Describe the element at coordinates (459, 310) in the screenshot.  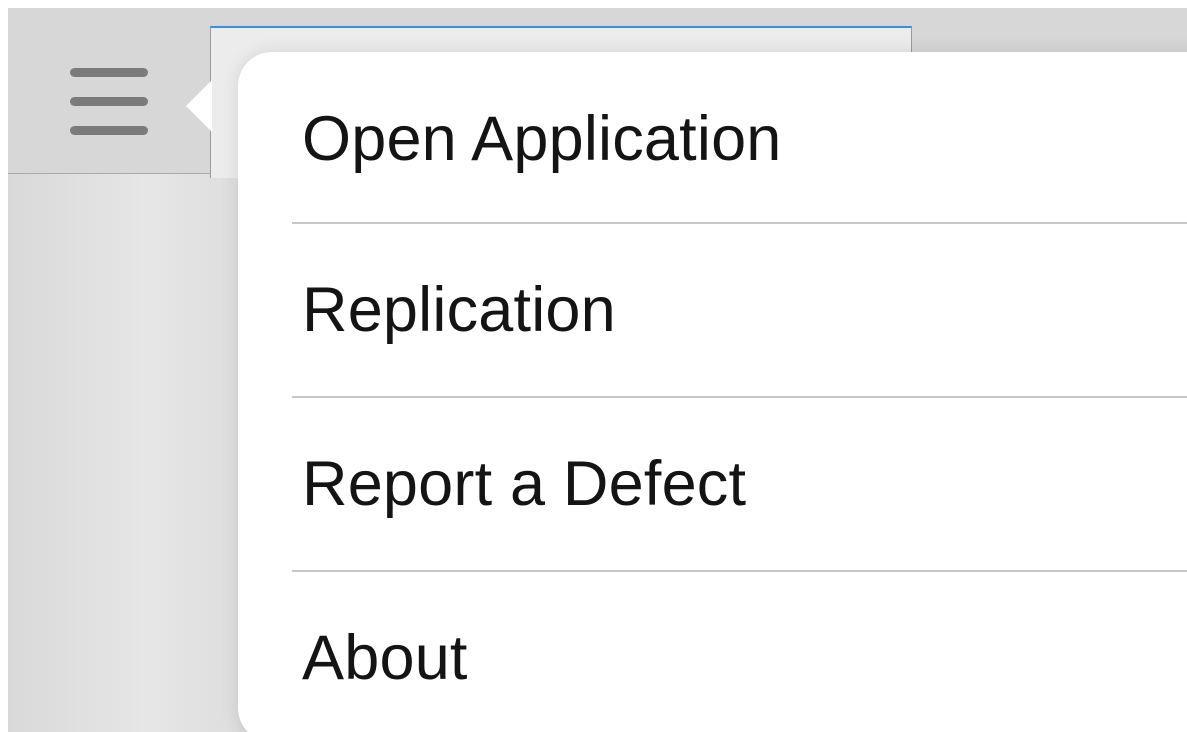
I see `menu-item-label: Replication` at that location.